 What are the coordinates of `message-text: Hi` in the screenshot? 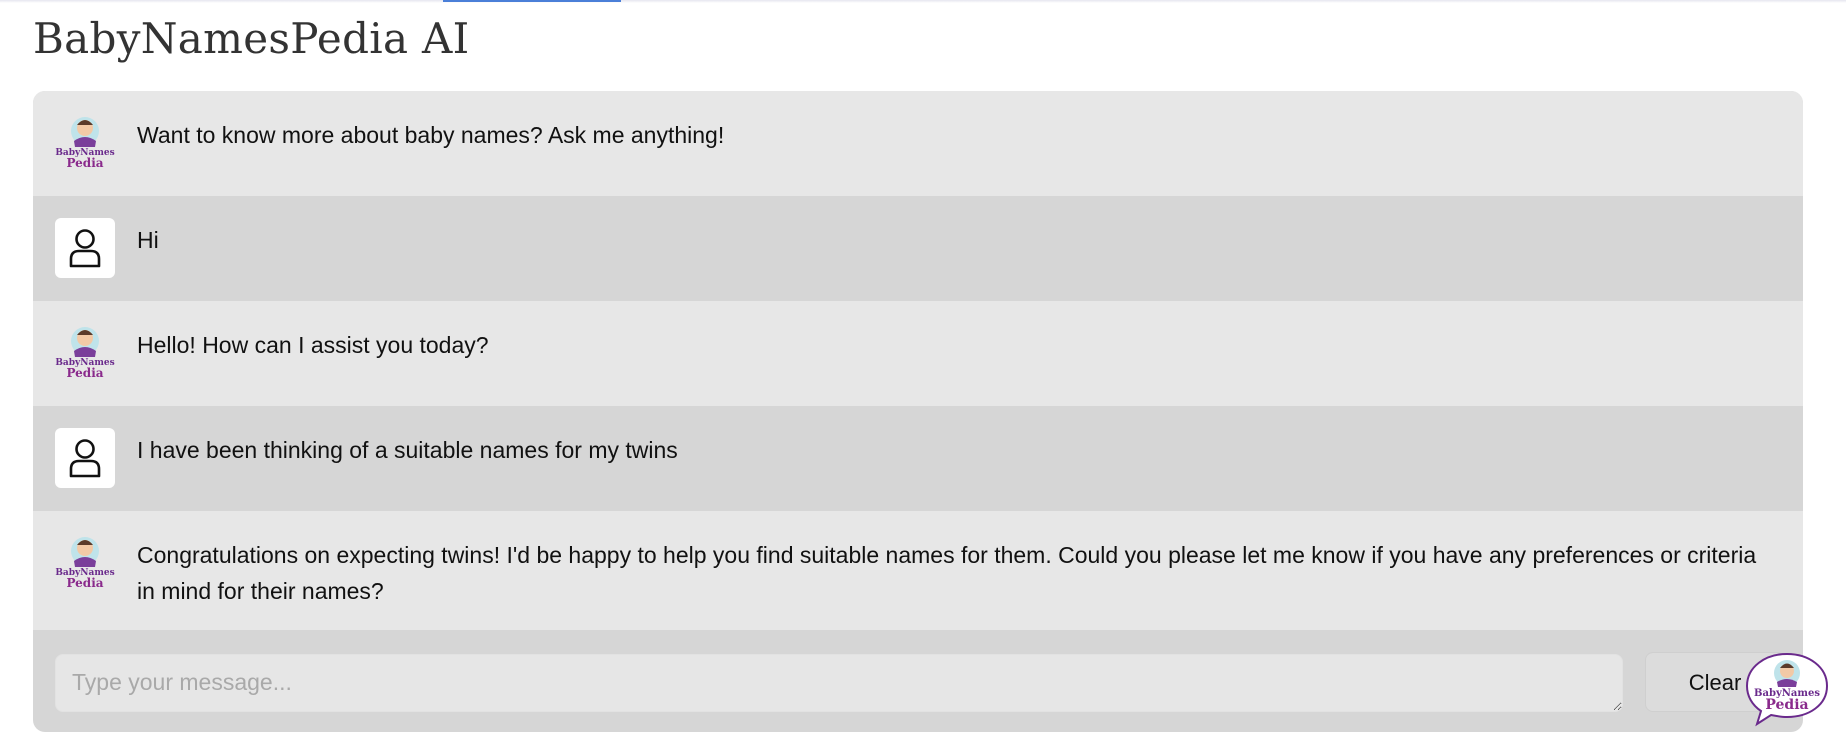 It's located at (148, 240).